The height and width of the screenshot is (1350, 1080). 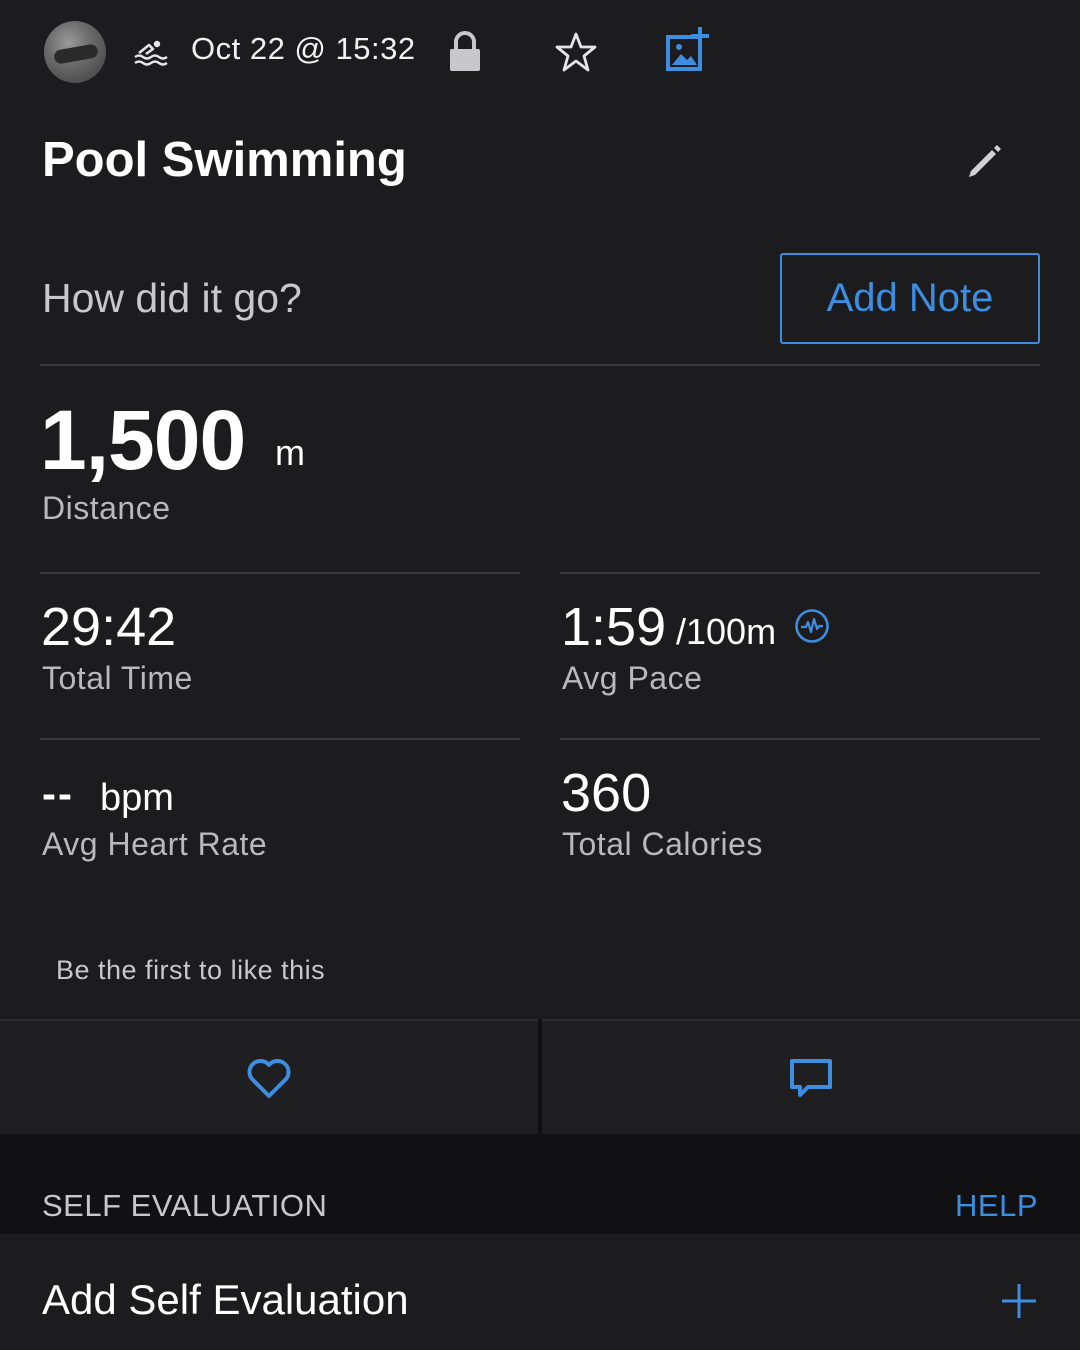 What do you see at coordinates (540, 1292) in the screenshot?
I see `add-self-evaluation-row: Add Self Evaluation` at bounding box center [540, 1292].